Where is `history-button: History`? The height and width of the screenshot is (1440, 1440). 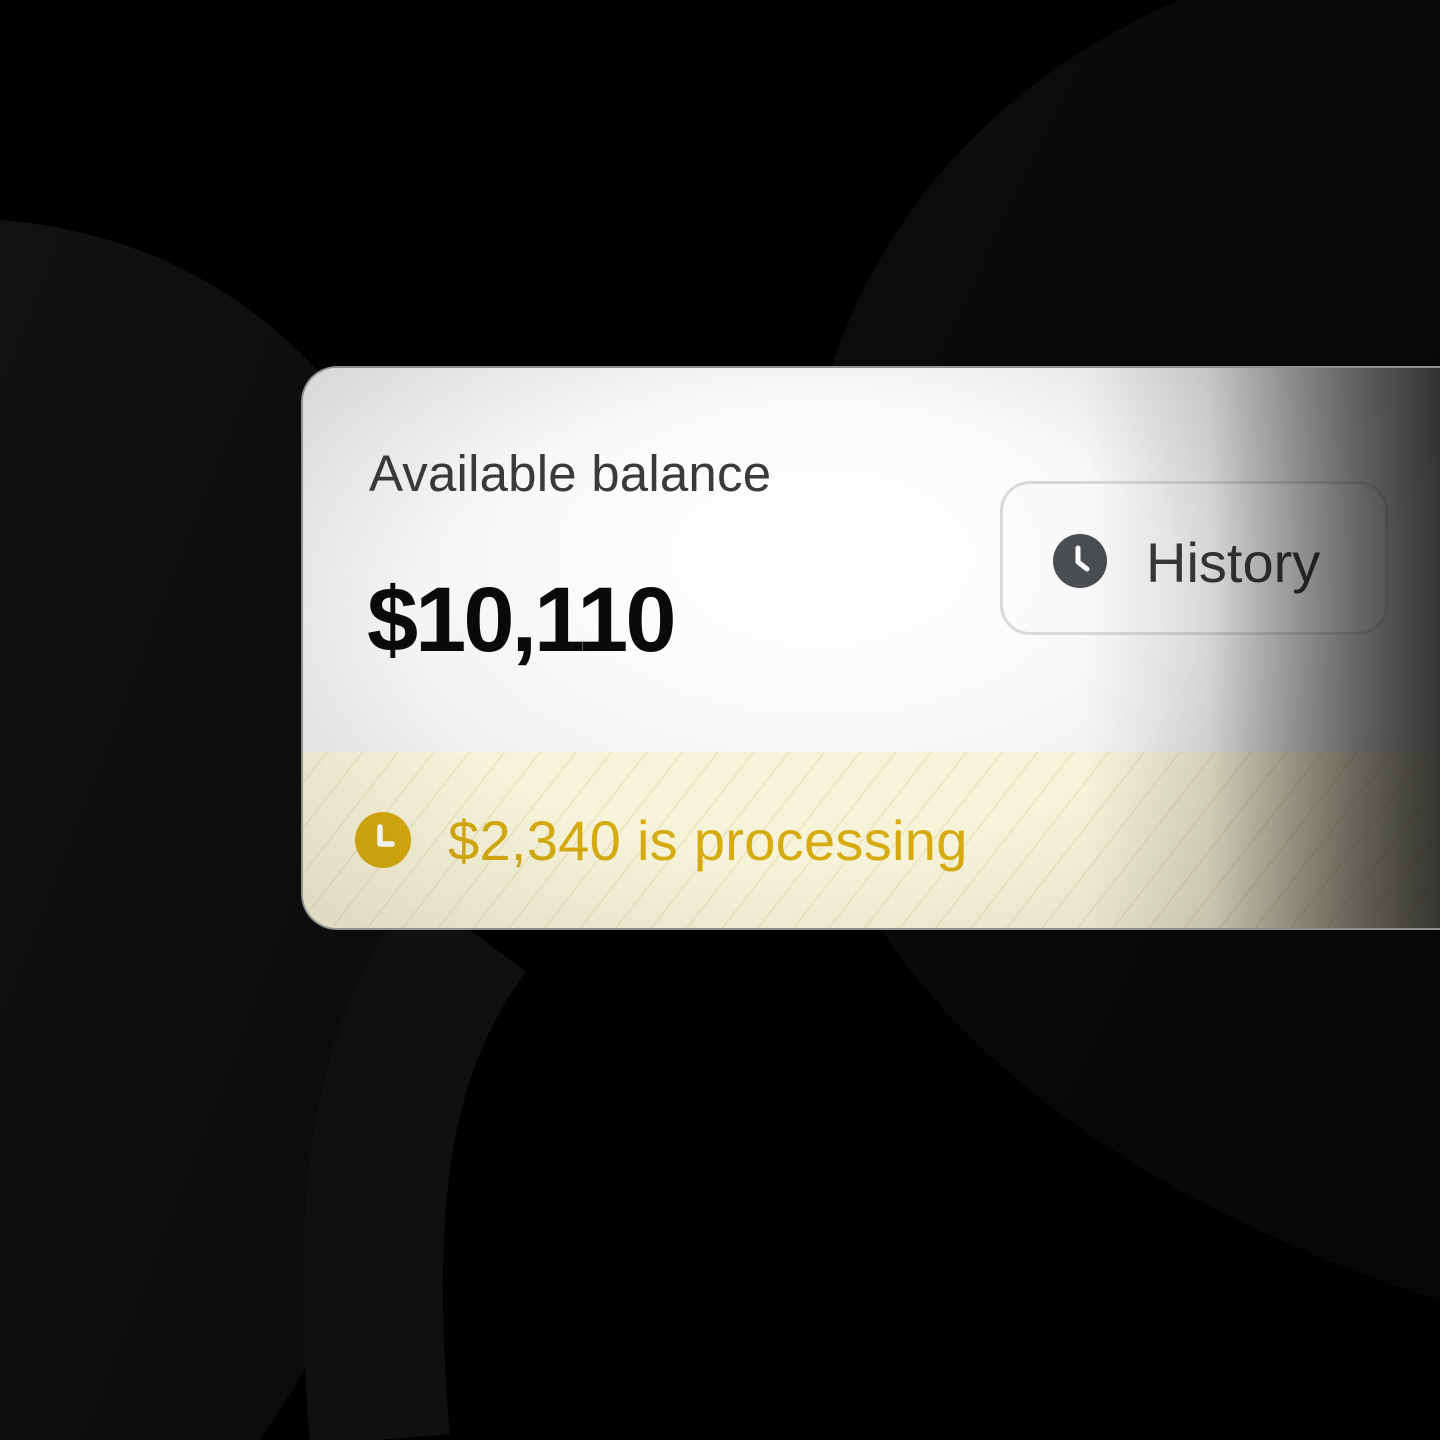
history-button: History is located at coordinates (1194, 558).